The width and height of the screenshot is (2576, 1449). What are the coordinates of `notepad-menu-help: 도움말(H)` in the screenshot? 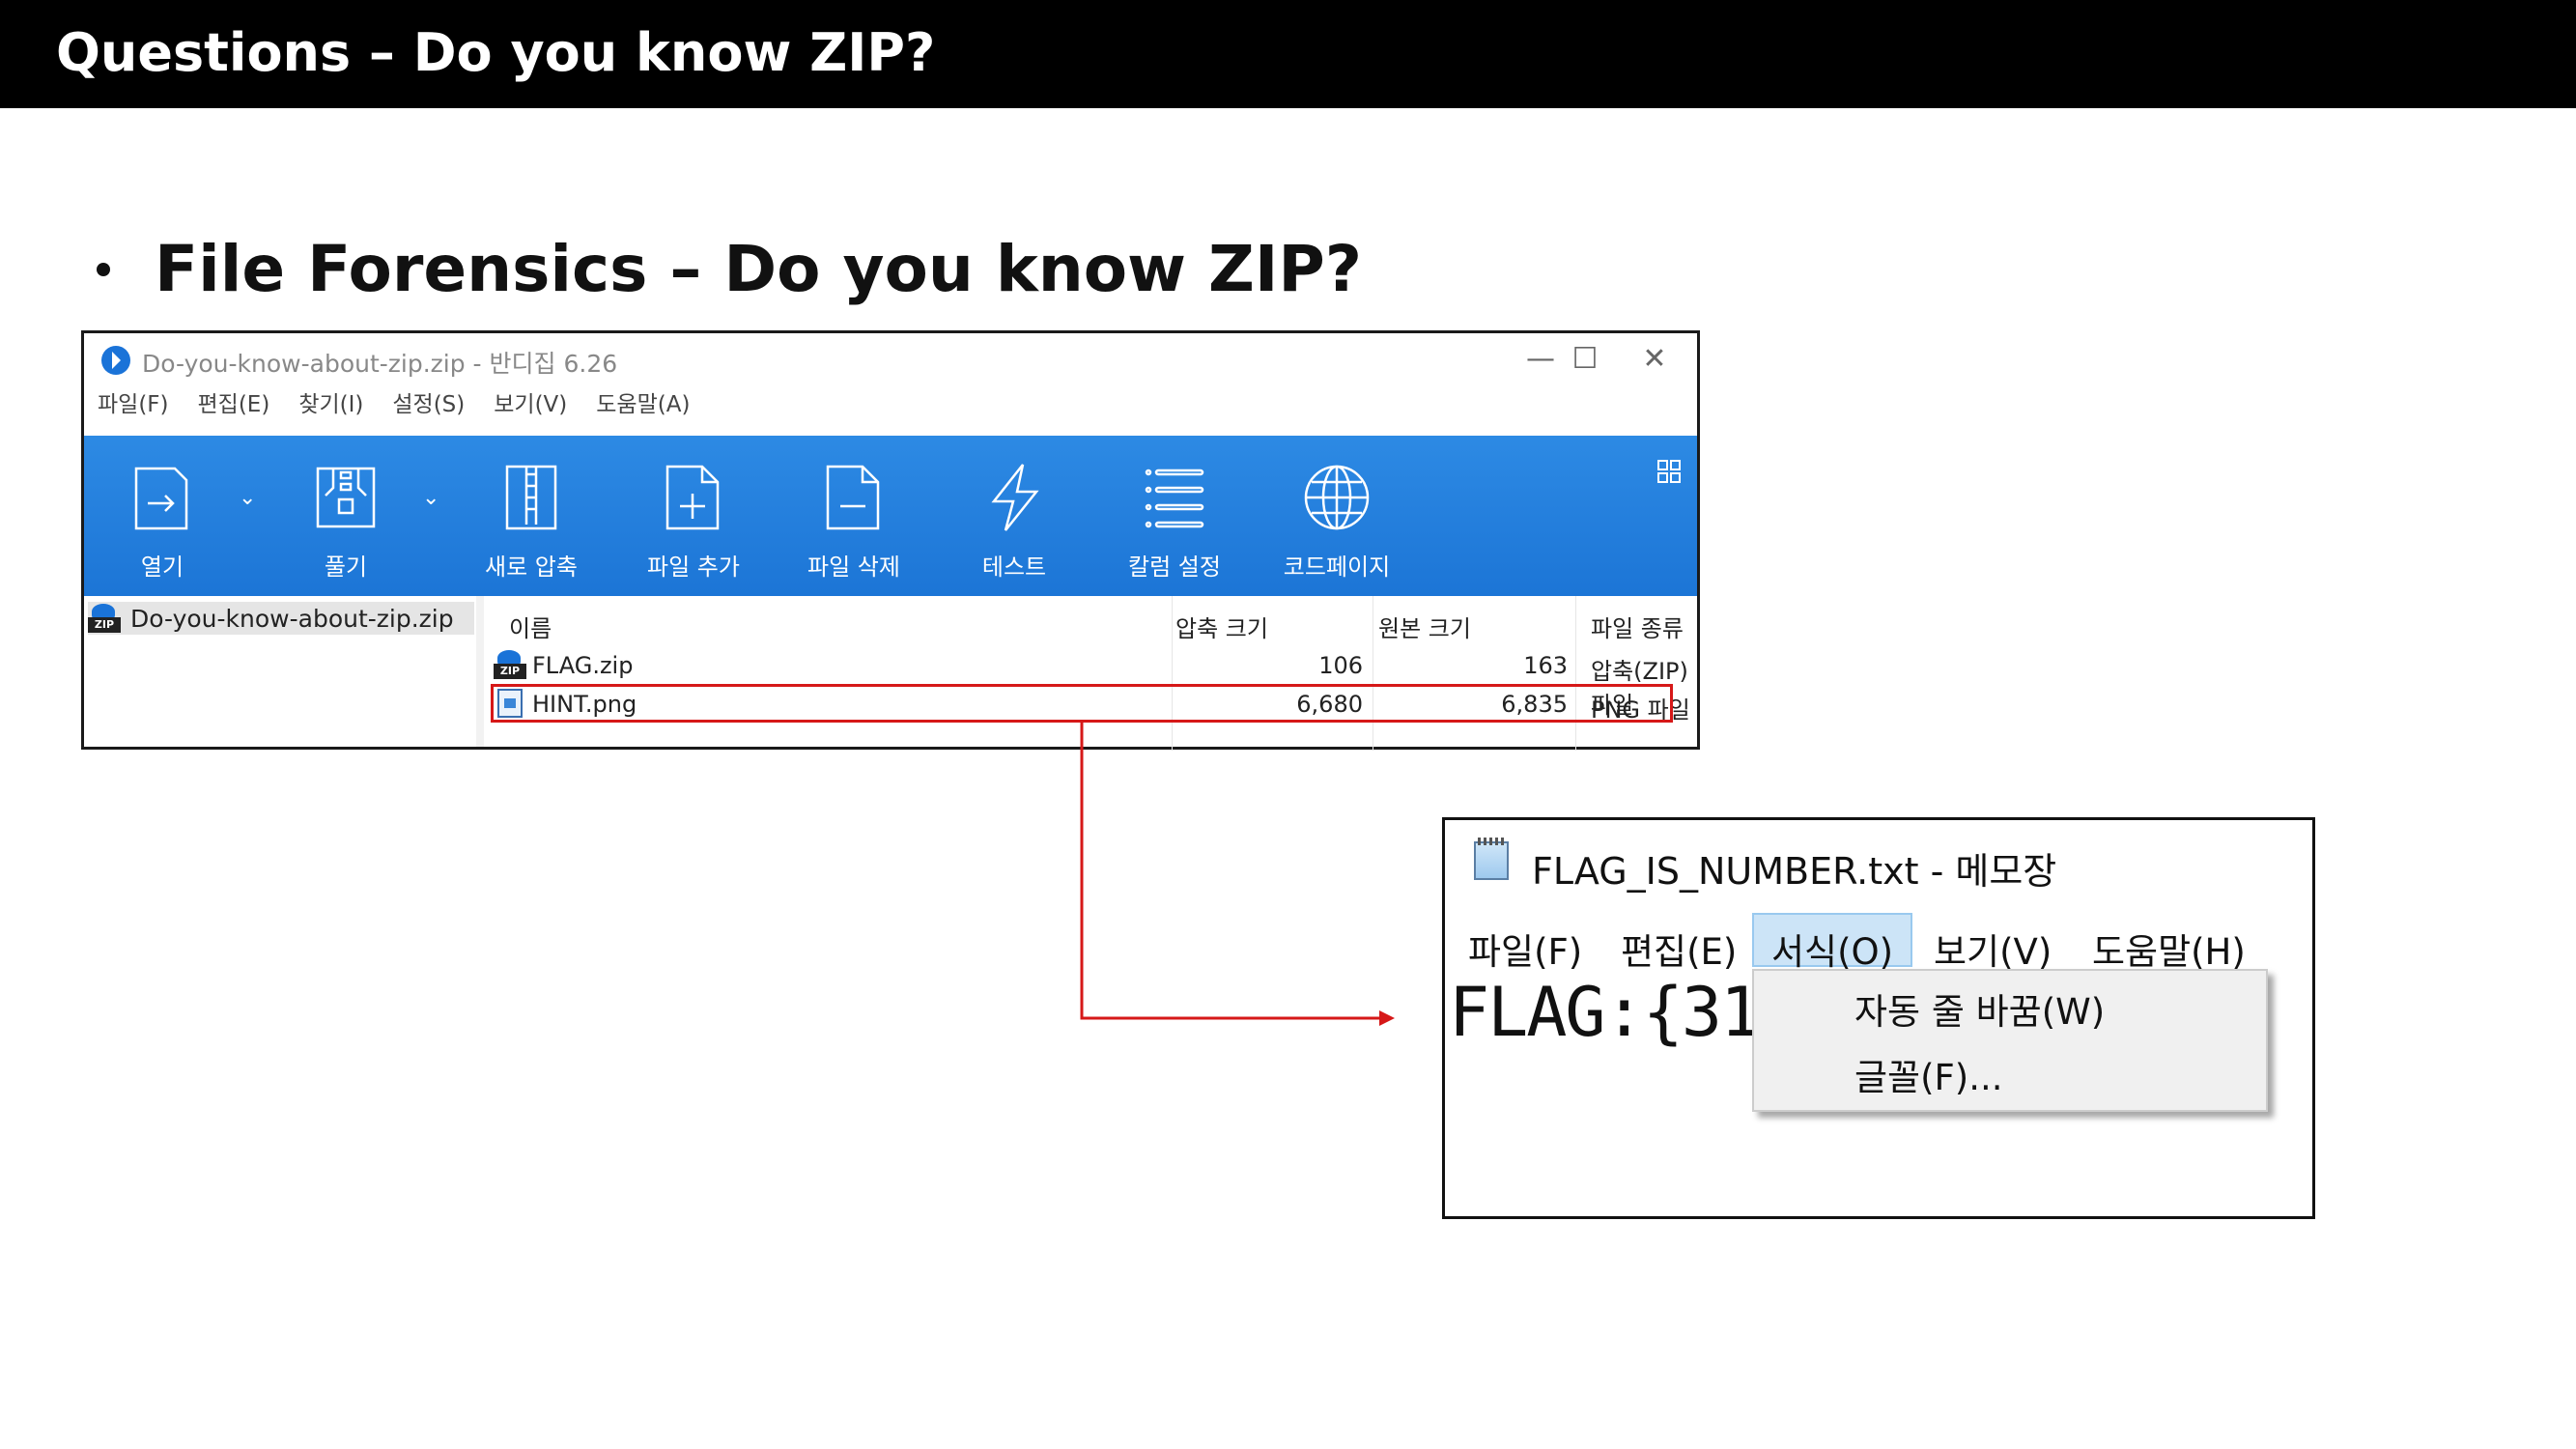 It's located at (2169, 949).